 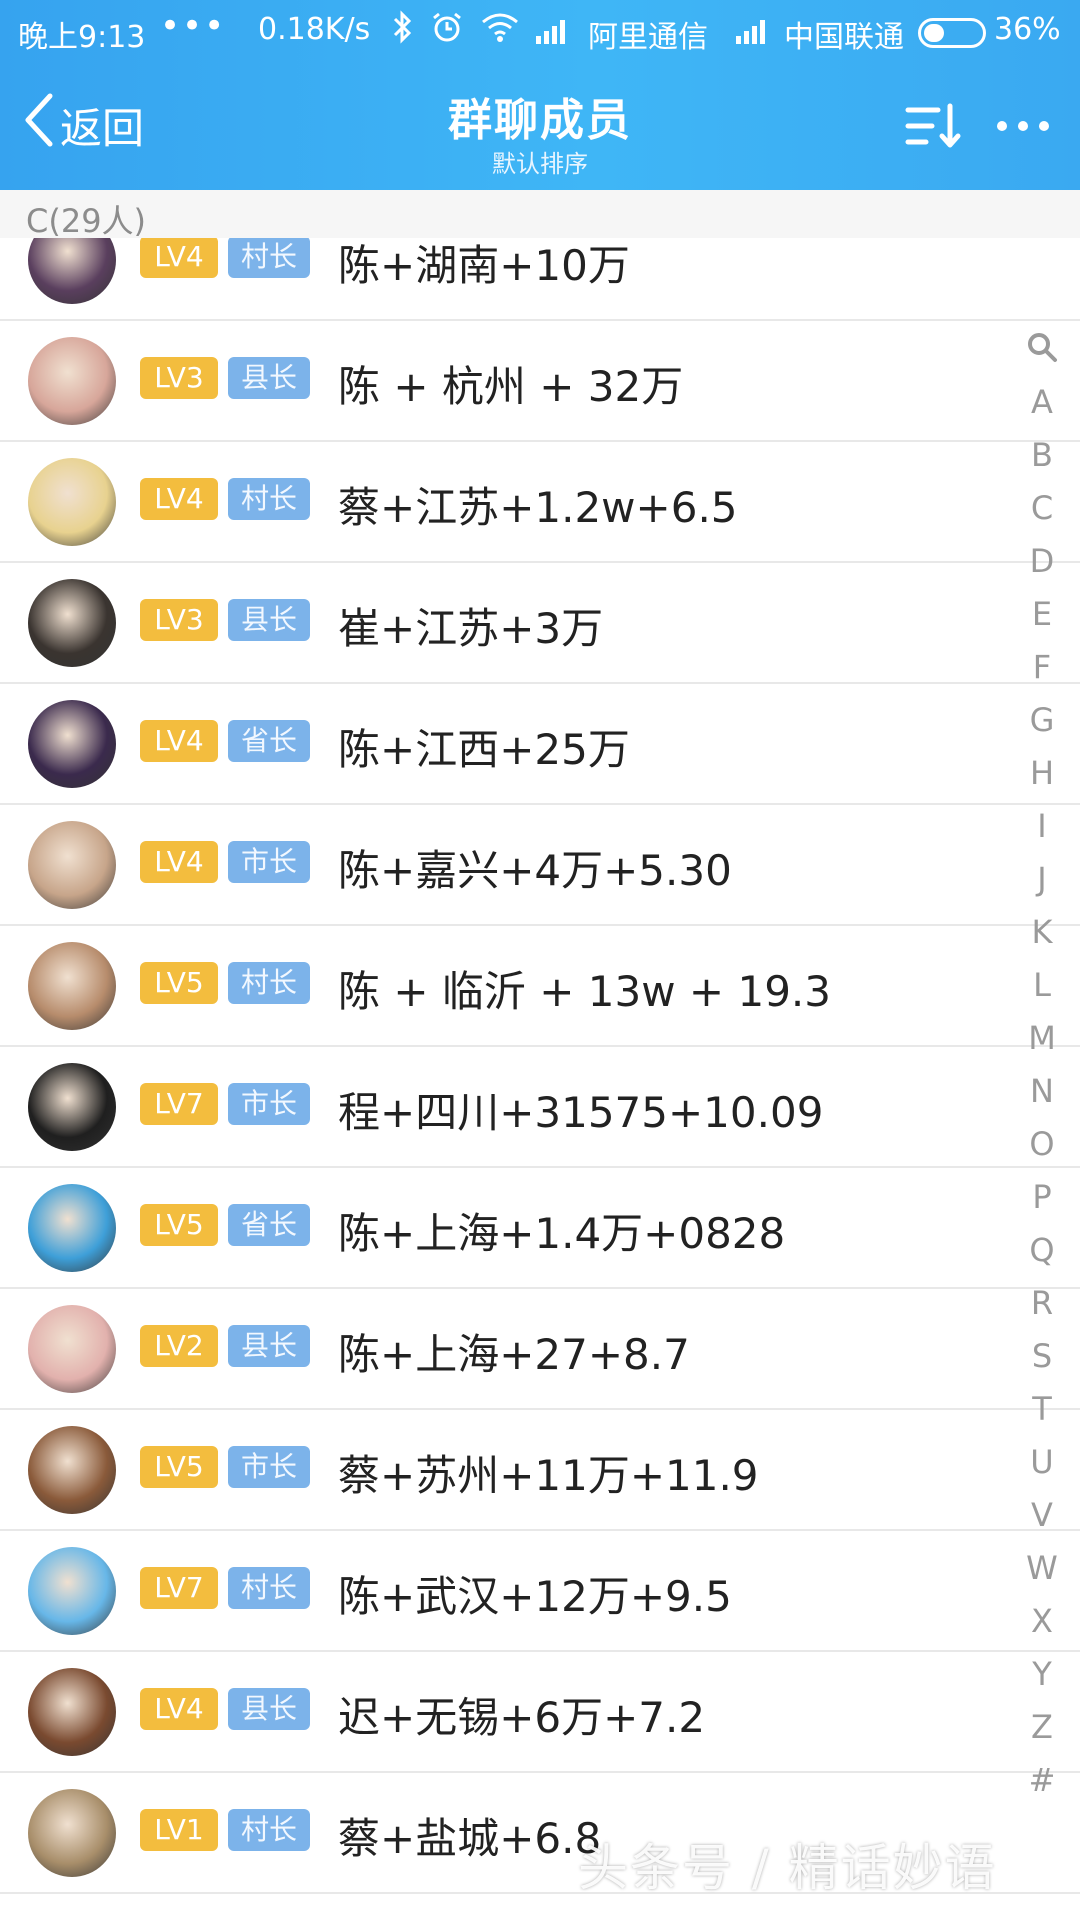 I want to click on member-name: 陈 + 临沂 + 13w + 19.3, so click(x=584, y=991).